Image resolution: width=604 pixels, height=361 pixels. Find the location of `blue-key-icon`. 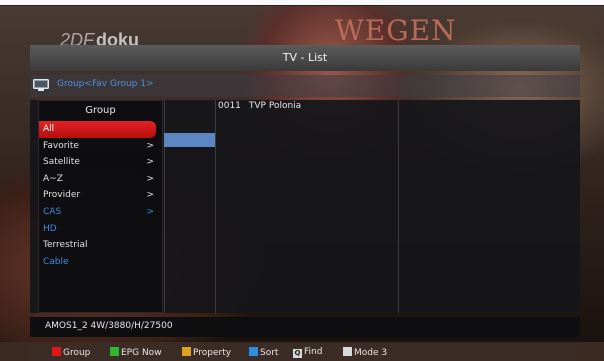

blue-key-icon is located at coordinates (253, 351).